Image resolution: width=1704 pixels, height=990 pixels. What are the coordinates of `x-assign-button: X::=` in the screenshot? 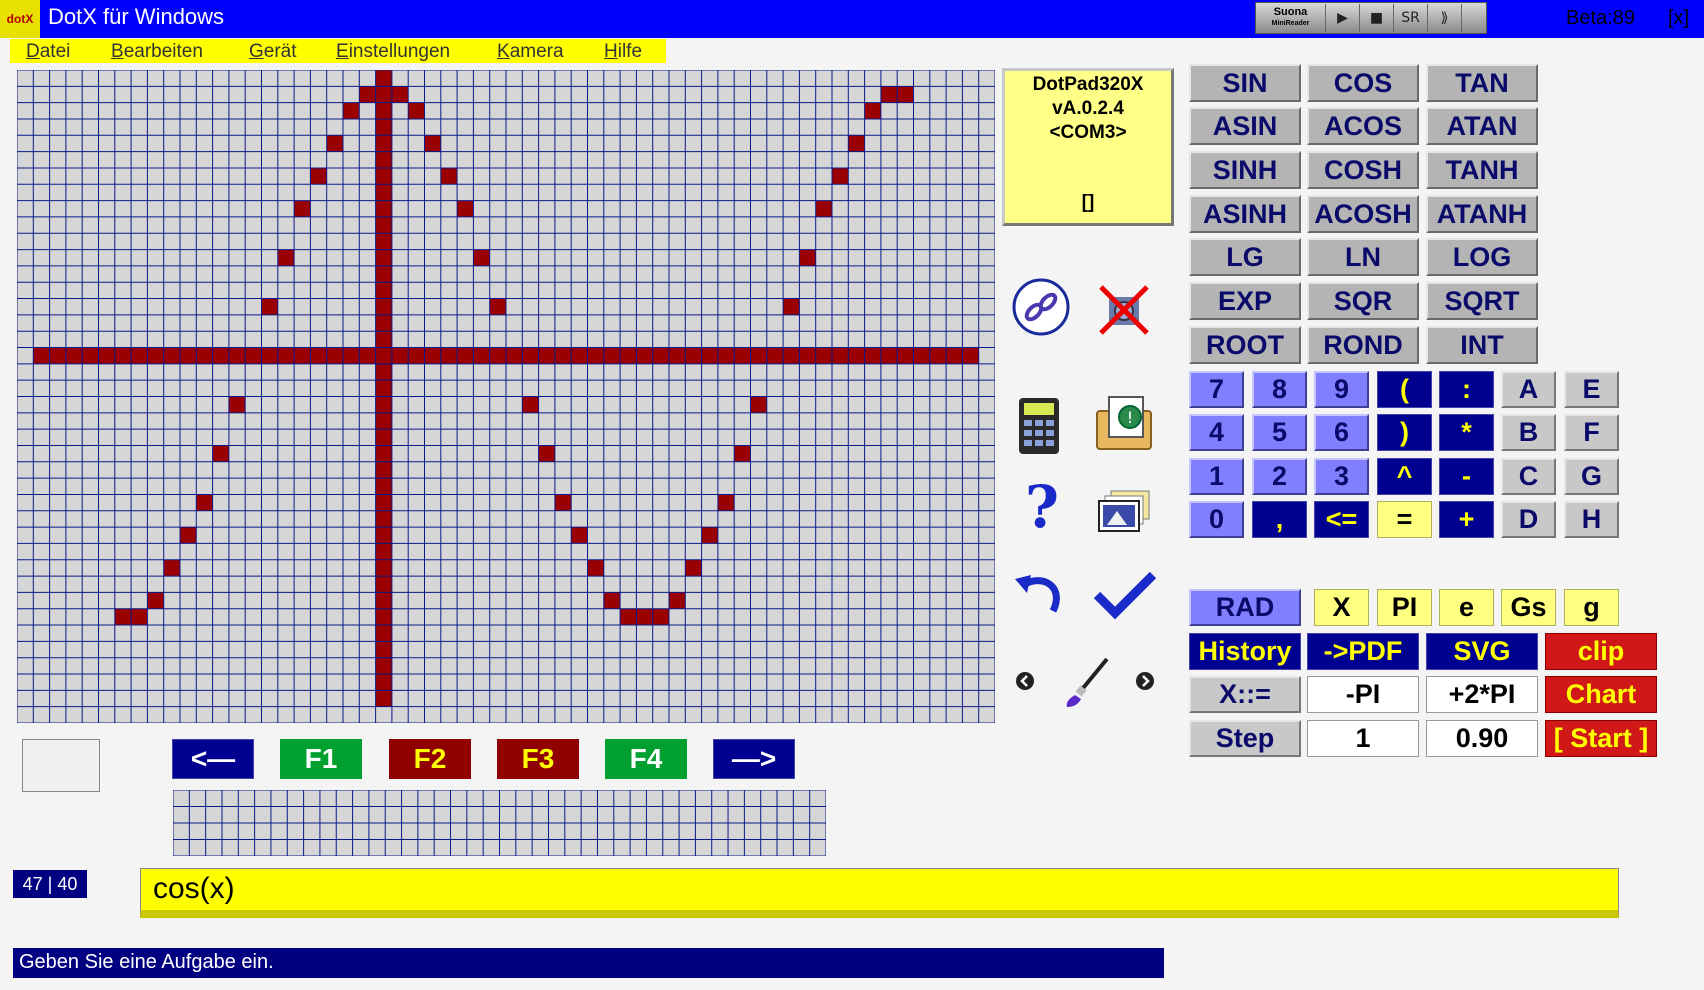 It's located at (1245, 694).